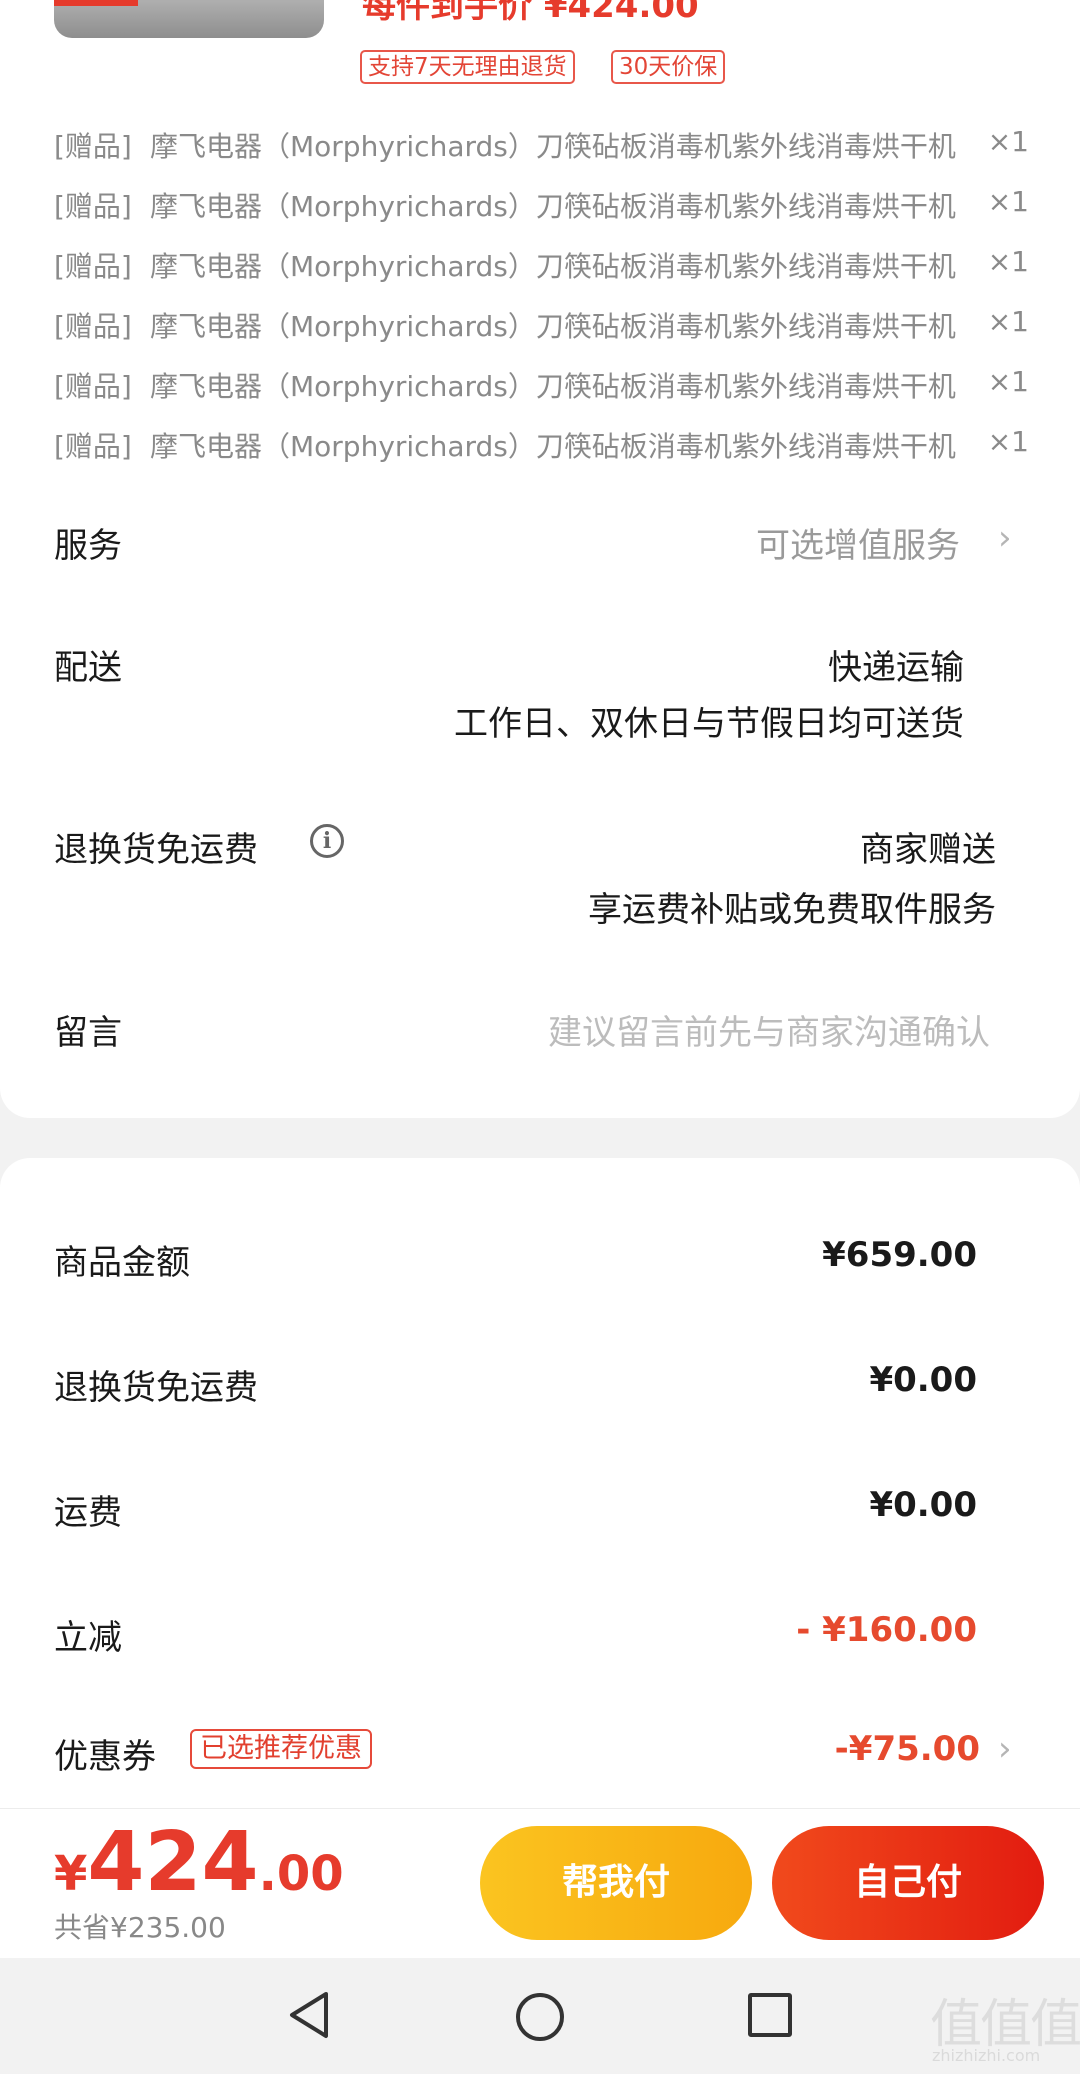 The height and width of the screenshot is (2074, 1080). I want to click on return-shipping-value: 商家赠送, so click(928, 850).